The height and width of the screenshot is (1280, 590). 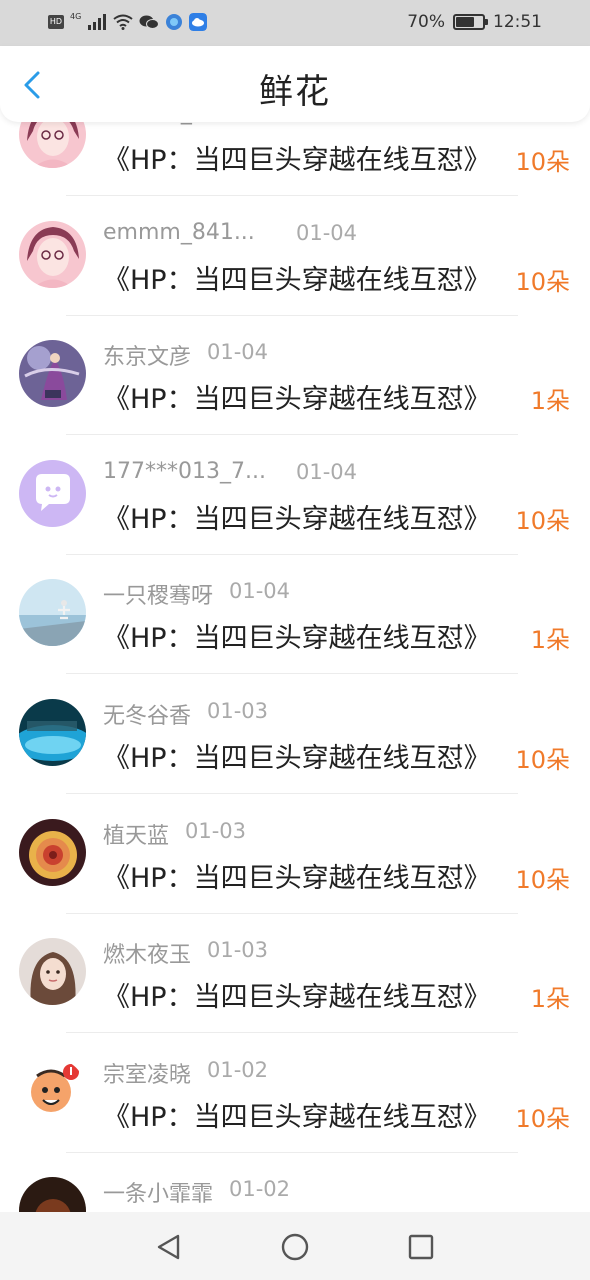 I want to click on hd-icon: HD, so click(x=56, y=22).